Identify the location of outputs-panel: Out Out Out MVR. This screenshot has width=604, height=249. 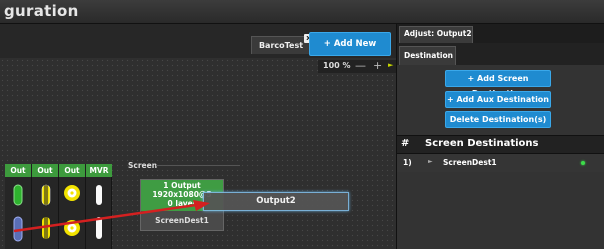
(58, 206).